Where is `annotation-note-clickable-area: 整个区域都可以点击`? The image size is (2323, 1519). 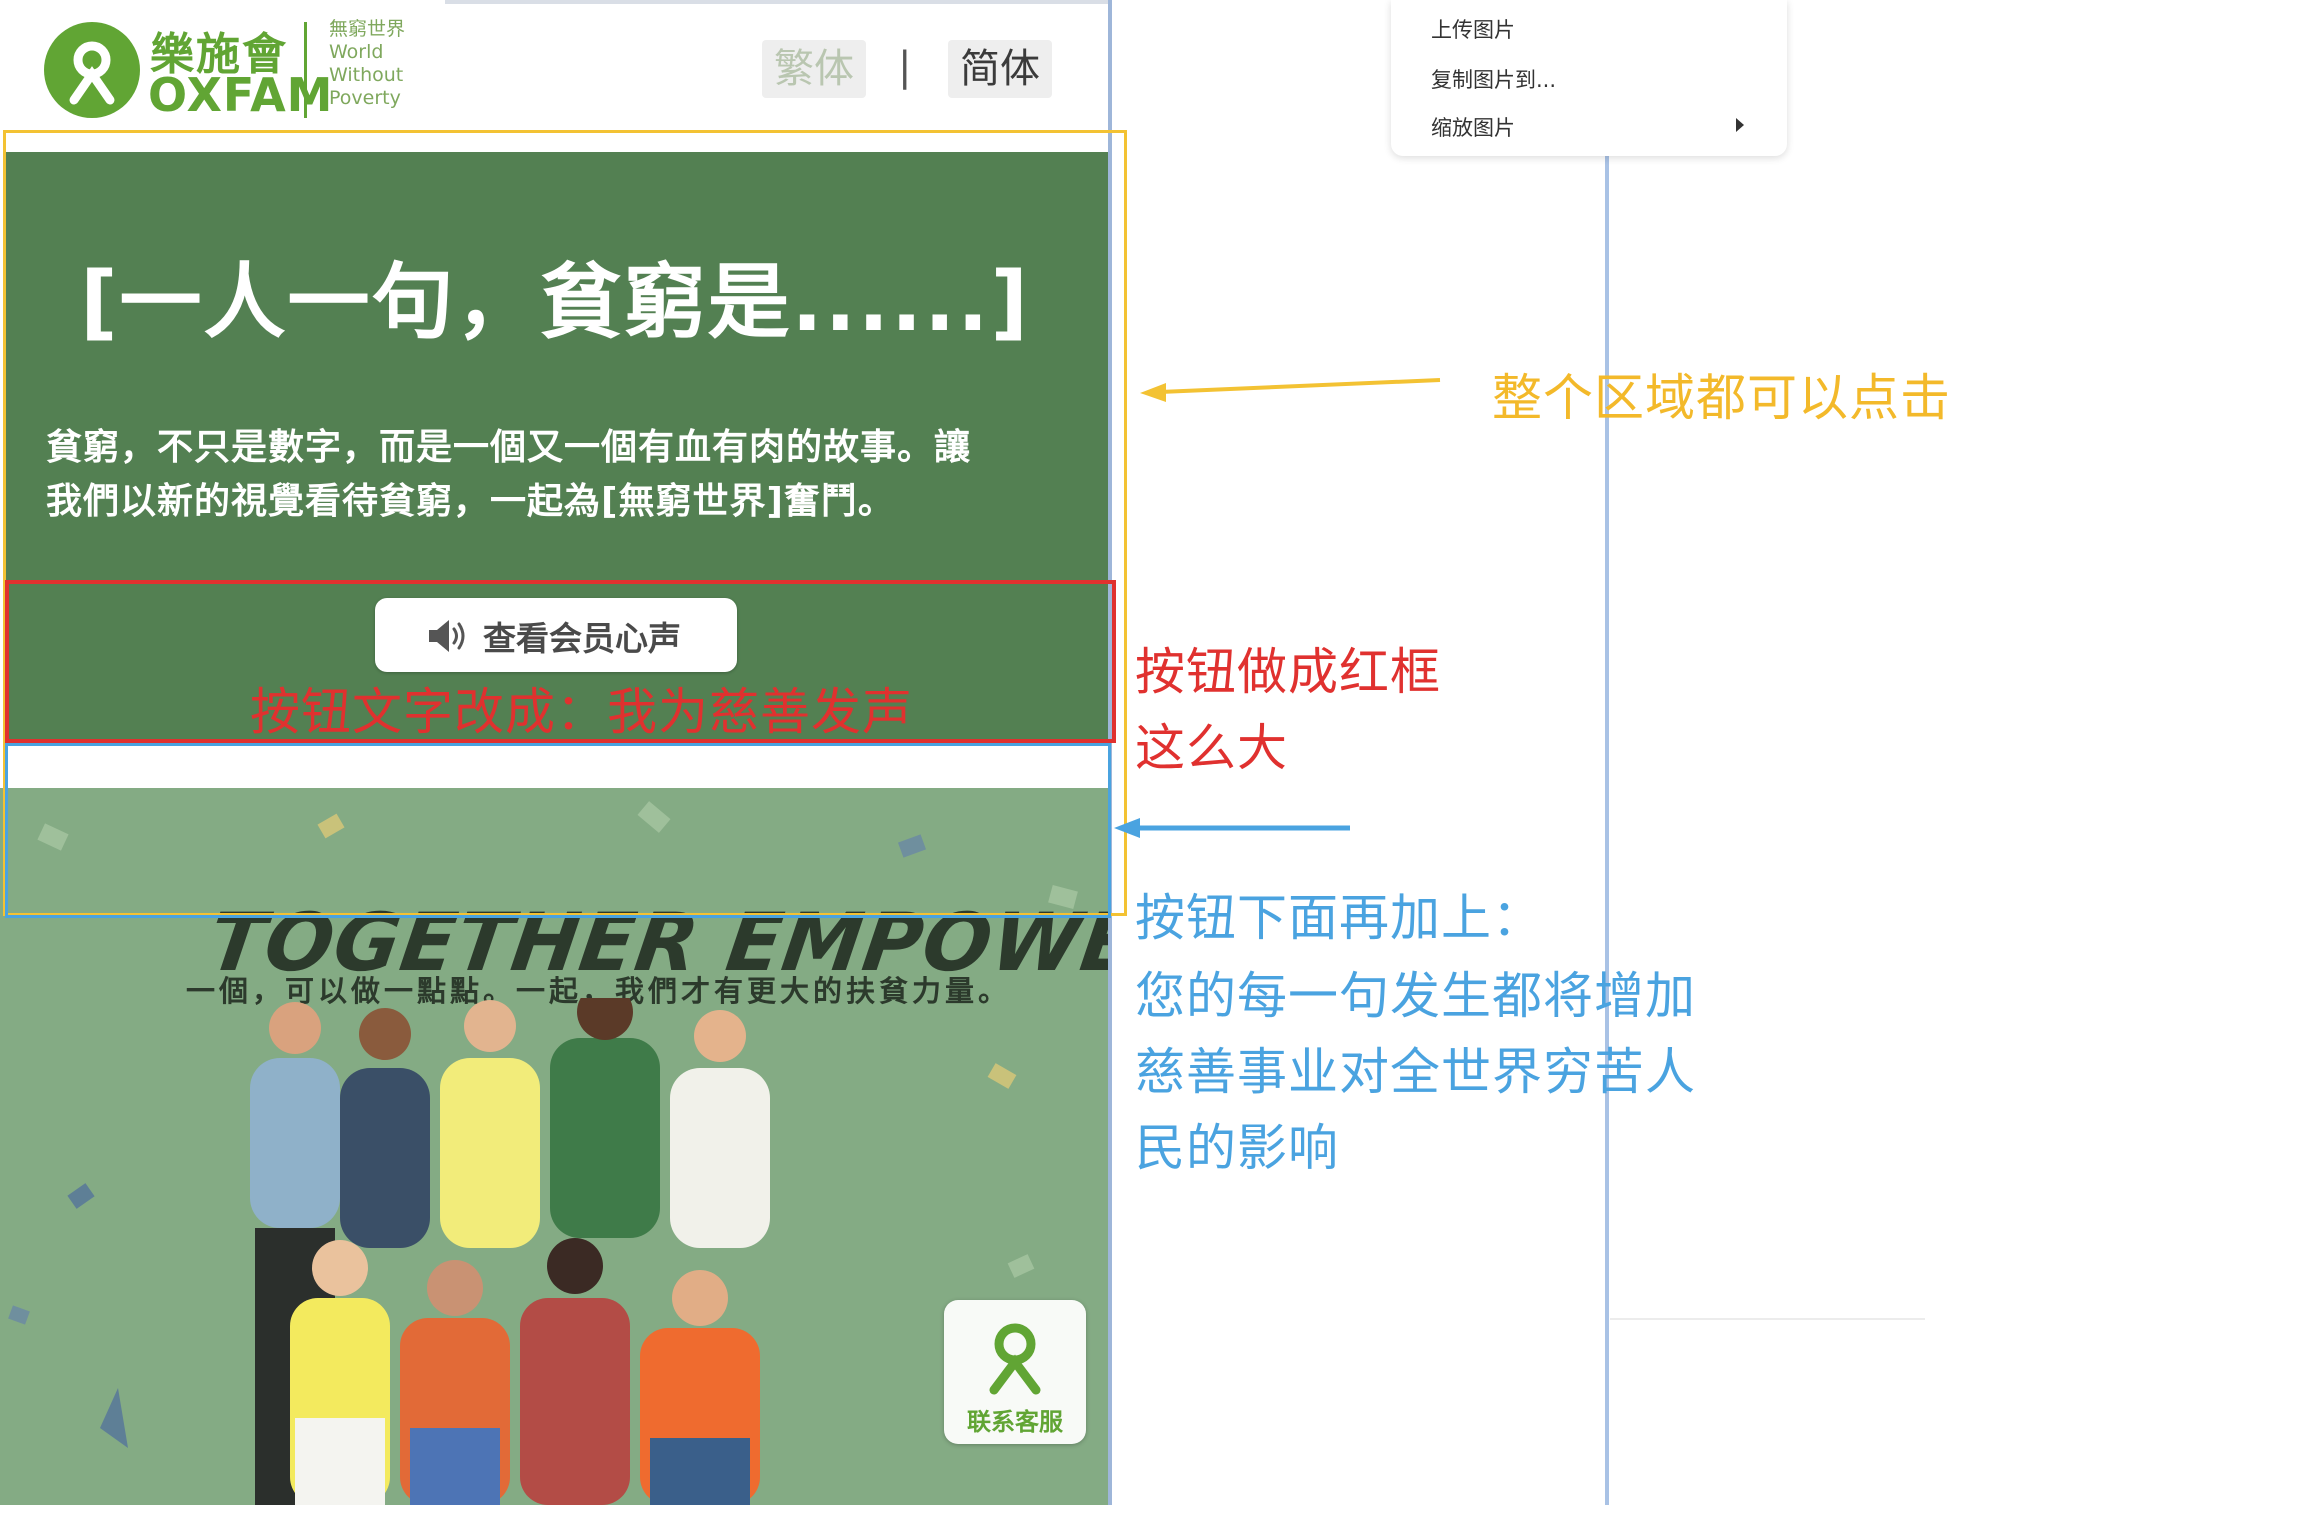
annotation-note-clickable-area: 整个区域都可以点击 is located at coordinates (1721, 398).